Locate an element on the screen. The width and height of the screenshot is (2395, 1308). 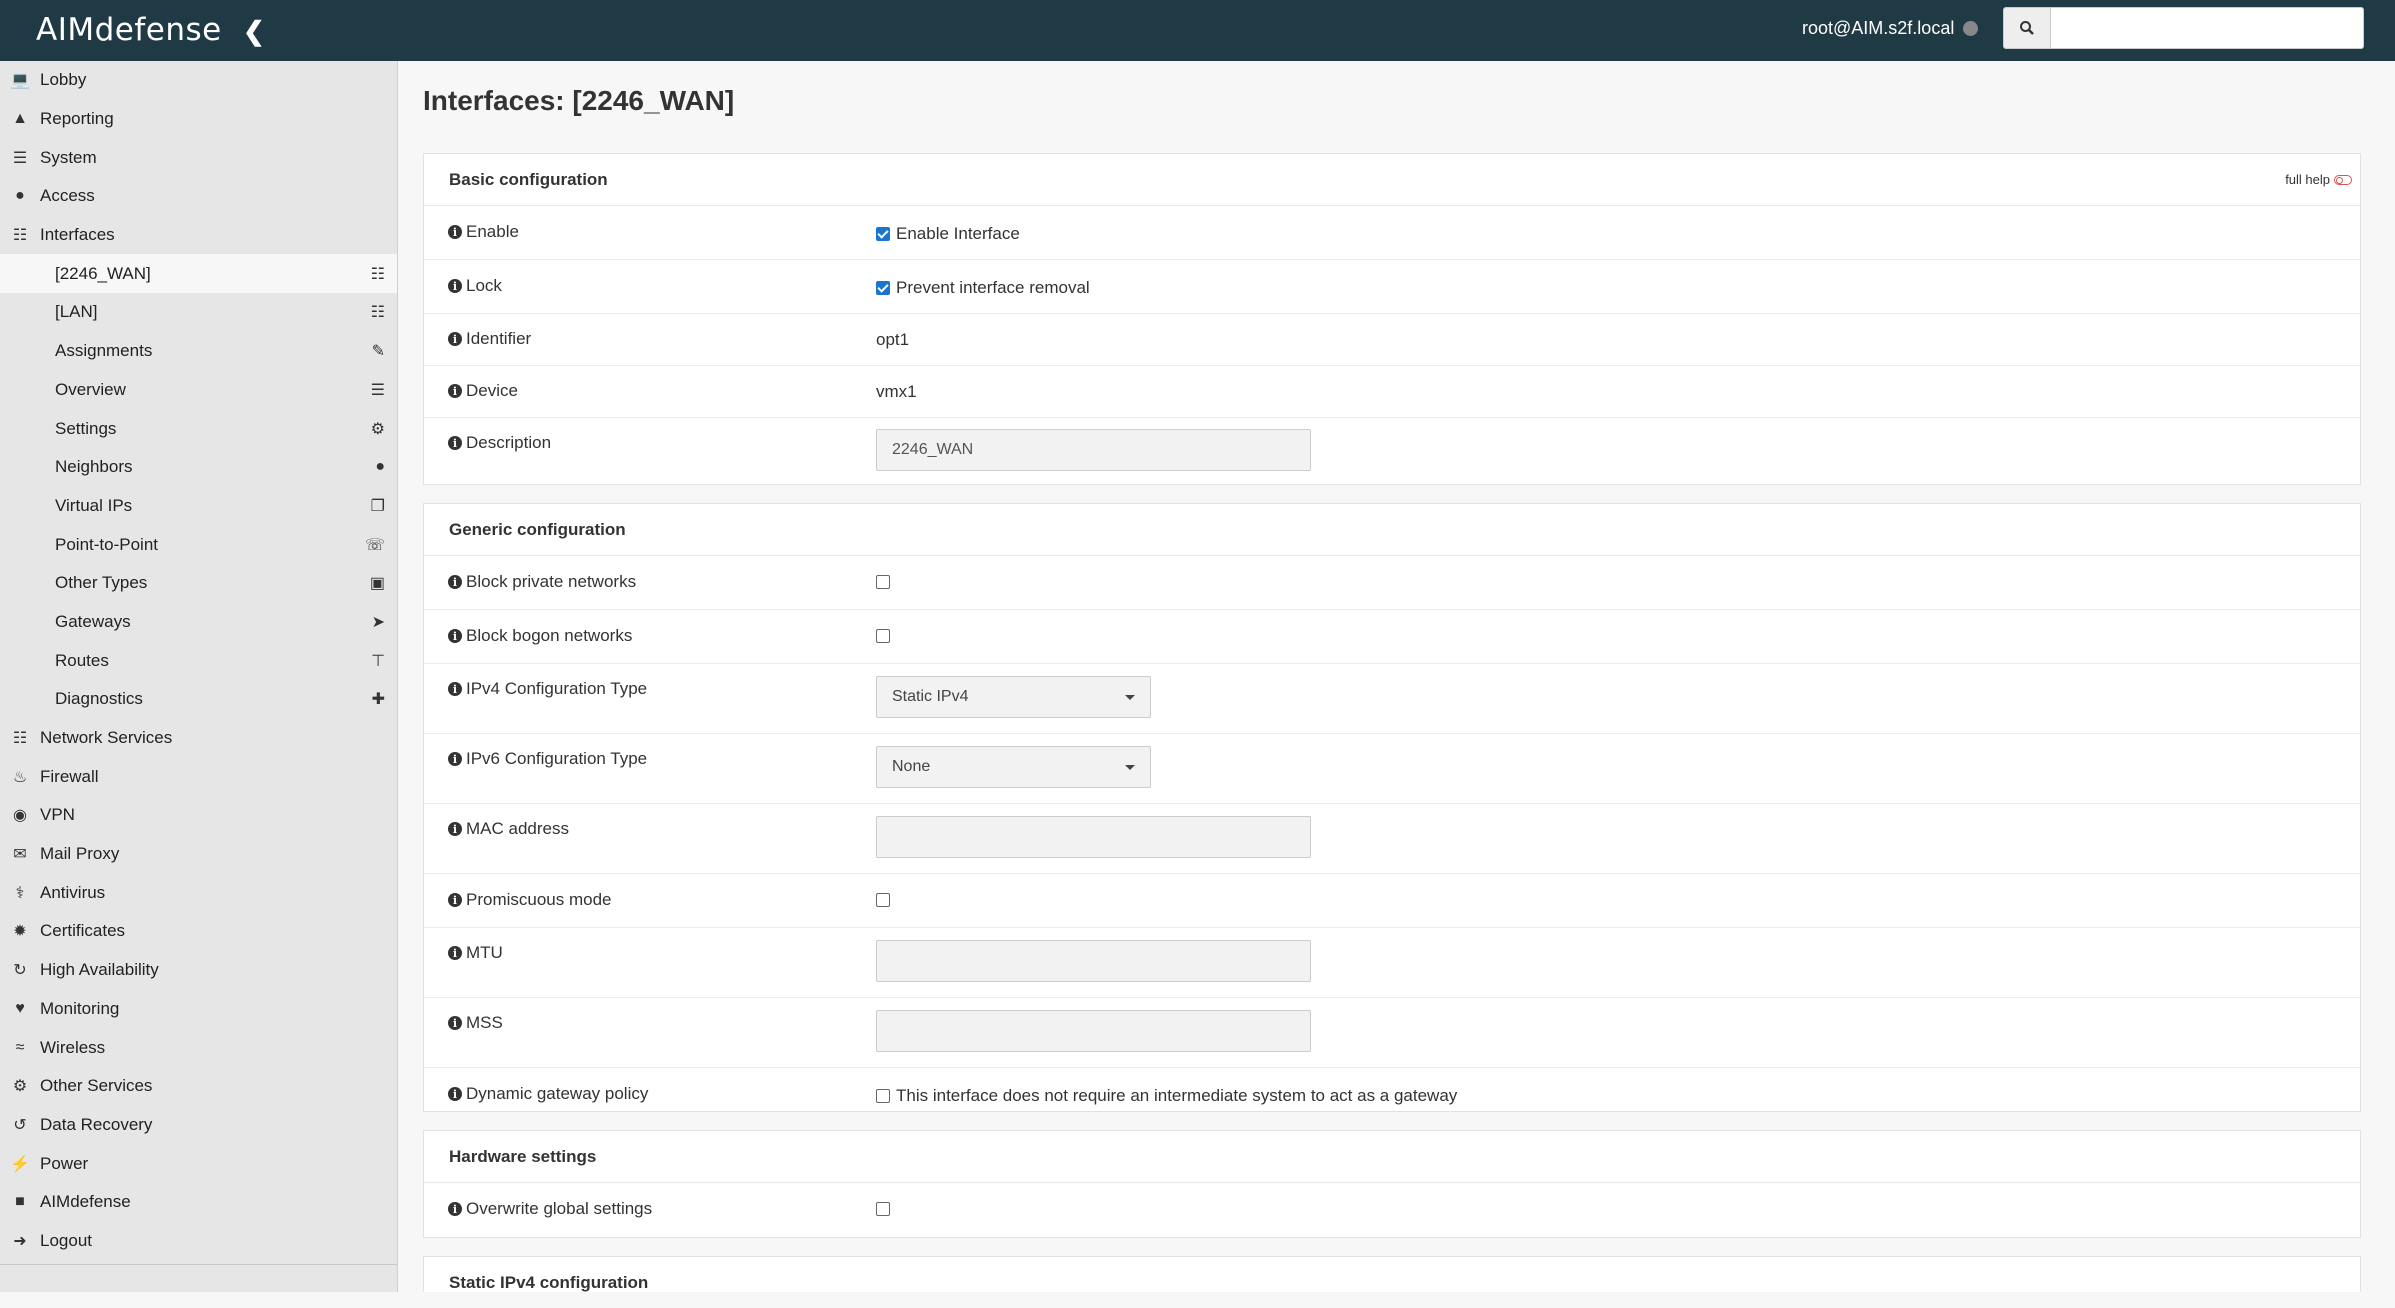
promiscuous-checkbox is located at coordinates (883, 900).